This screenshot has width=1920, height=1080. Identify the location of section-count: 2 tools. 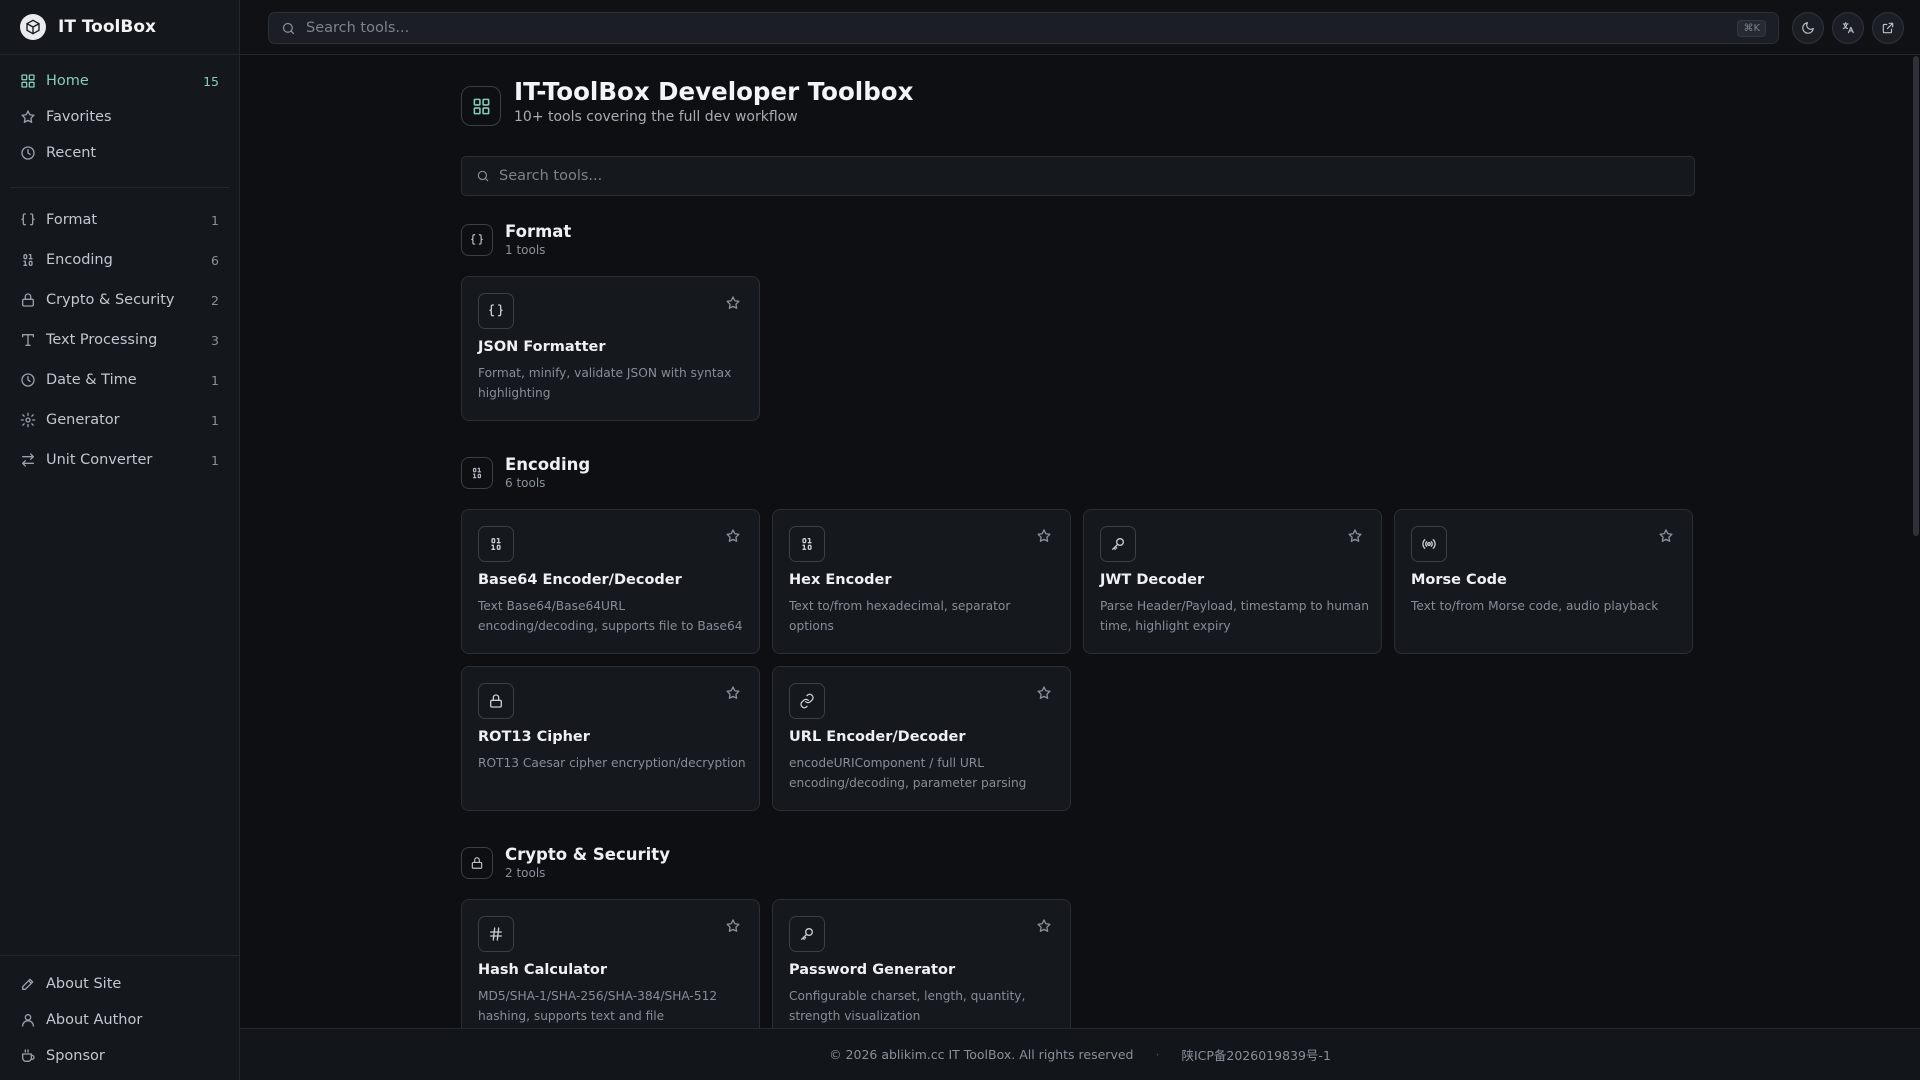
(525, 873).